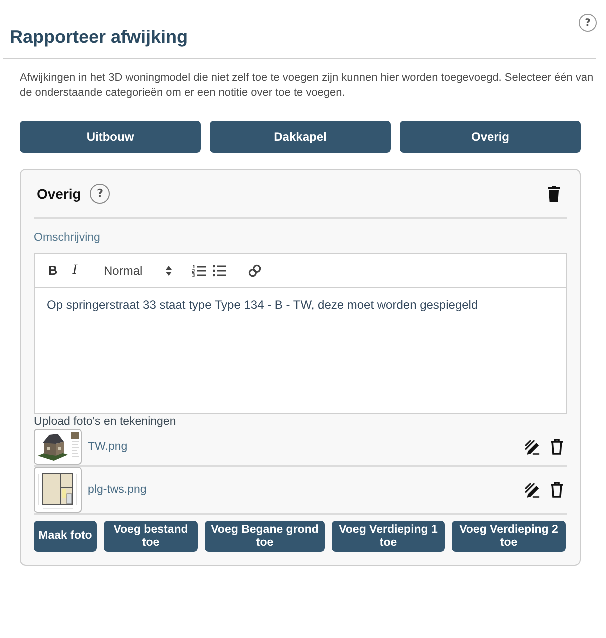 The height and width of the screenshot is (638, 606). What do you see at coordinates (255, 271) in the screenshot?
I see `link-icon` at bounding box center [255, 271].